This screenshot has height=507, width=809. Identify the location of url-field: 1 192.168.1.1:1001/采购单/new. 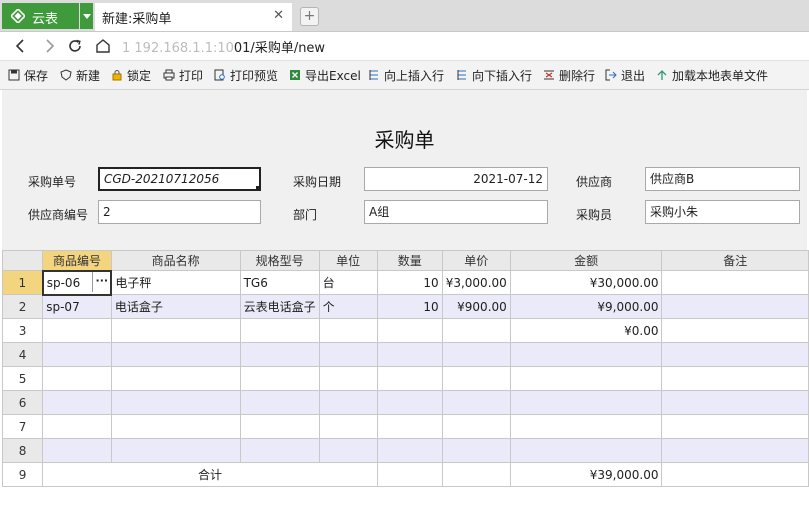
(223, 46).